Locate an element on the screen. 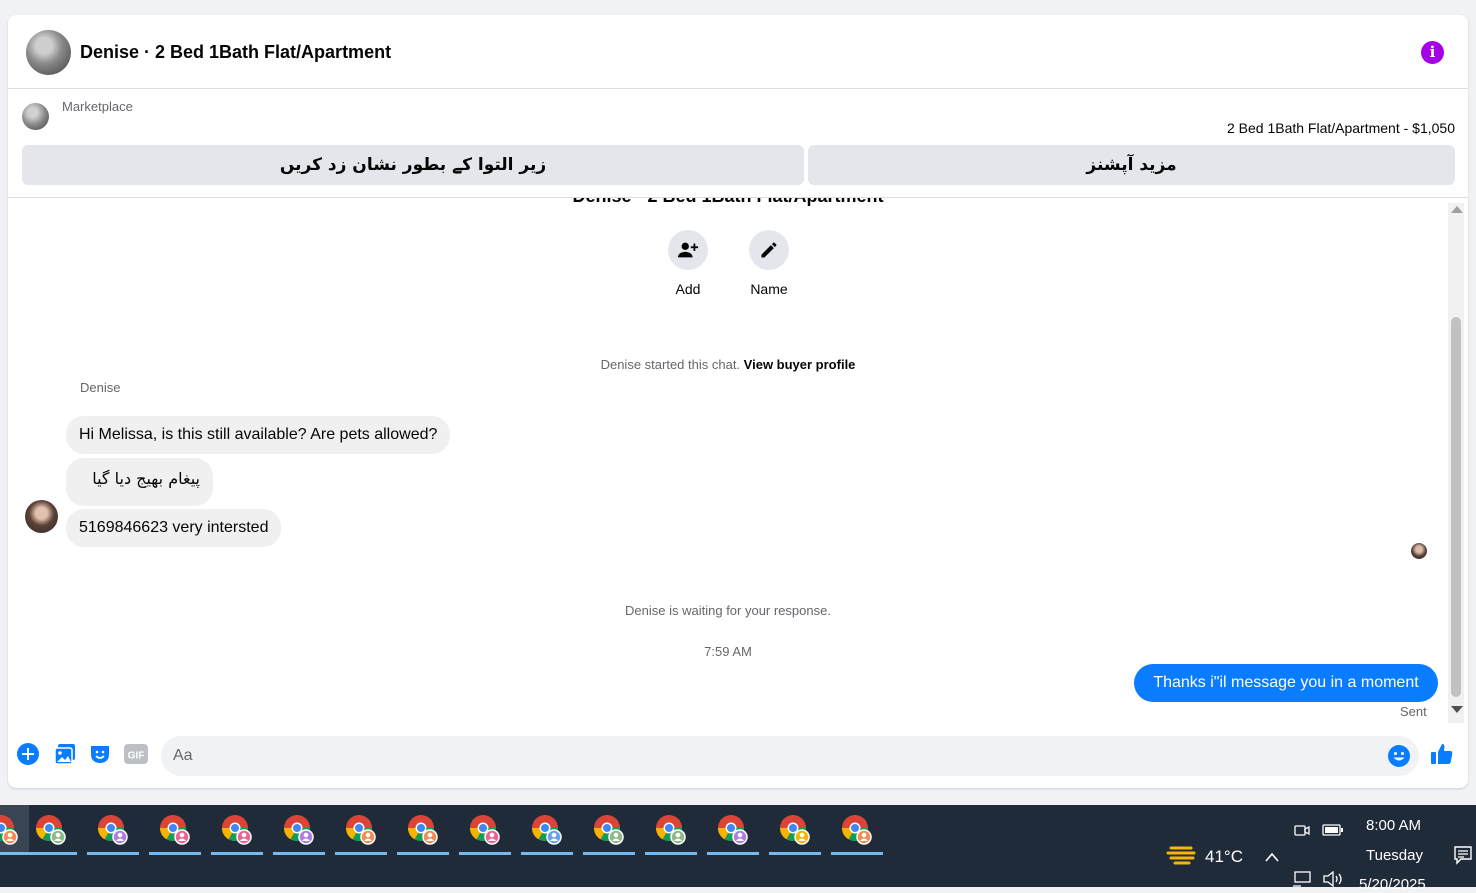 The height and width of the screenshot is (893, 1476). info-icon: i is located at coordinates (1432, 52).